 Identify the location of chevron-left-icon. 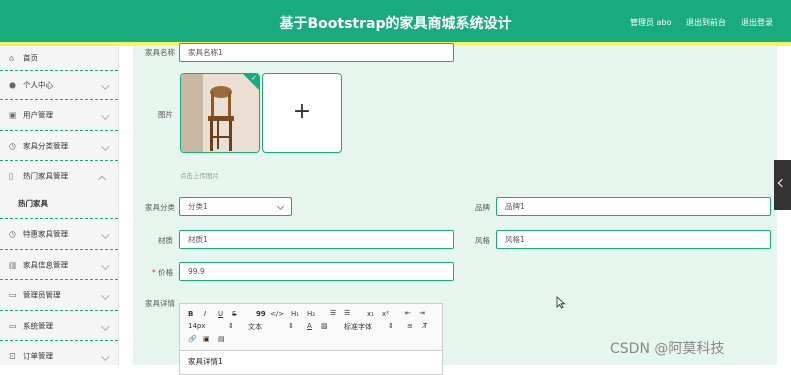
(782, 183).